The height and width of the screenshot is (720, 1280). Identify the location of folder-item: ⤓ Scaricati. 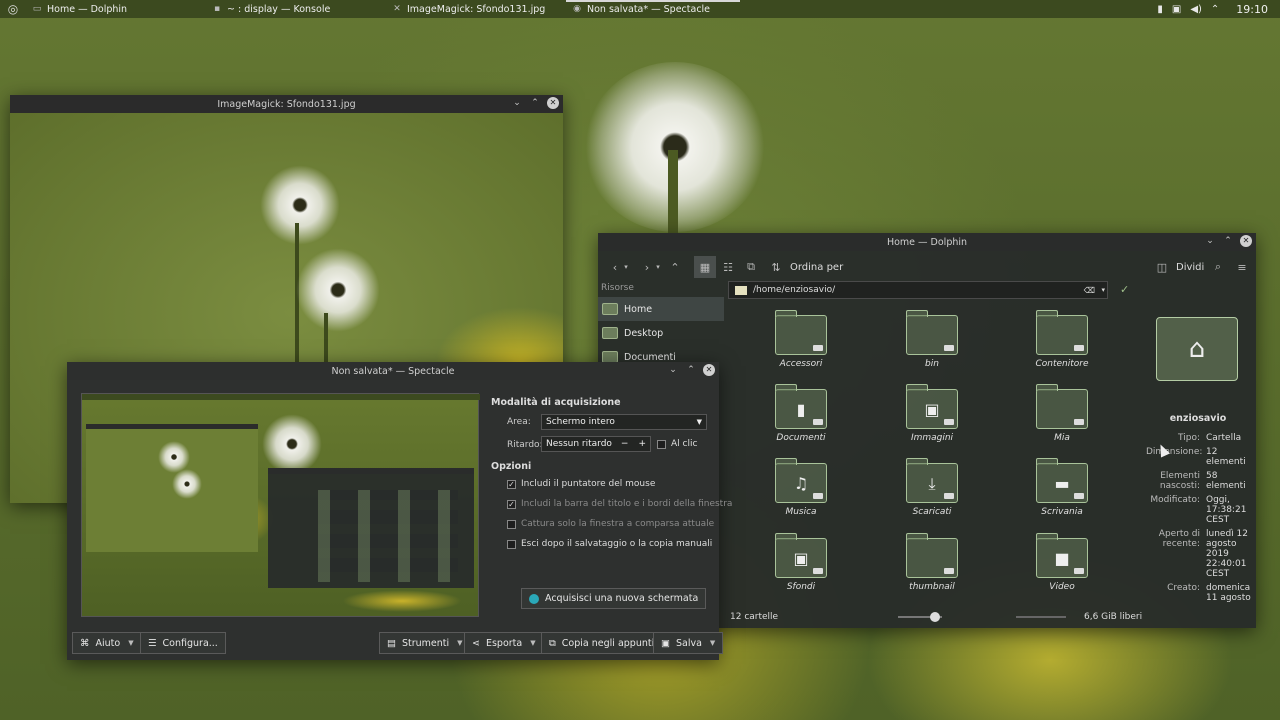
(932, 487).